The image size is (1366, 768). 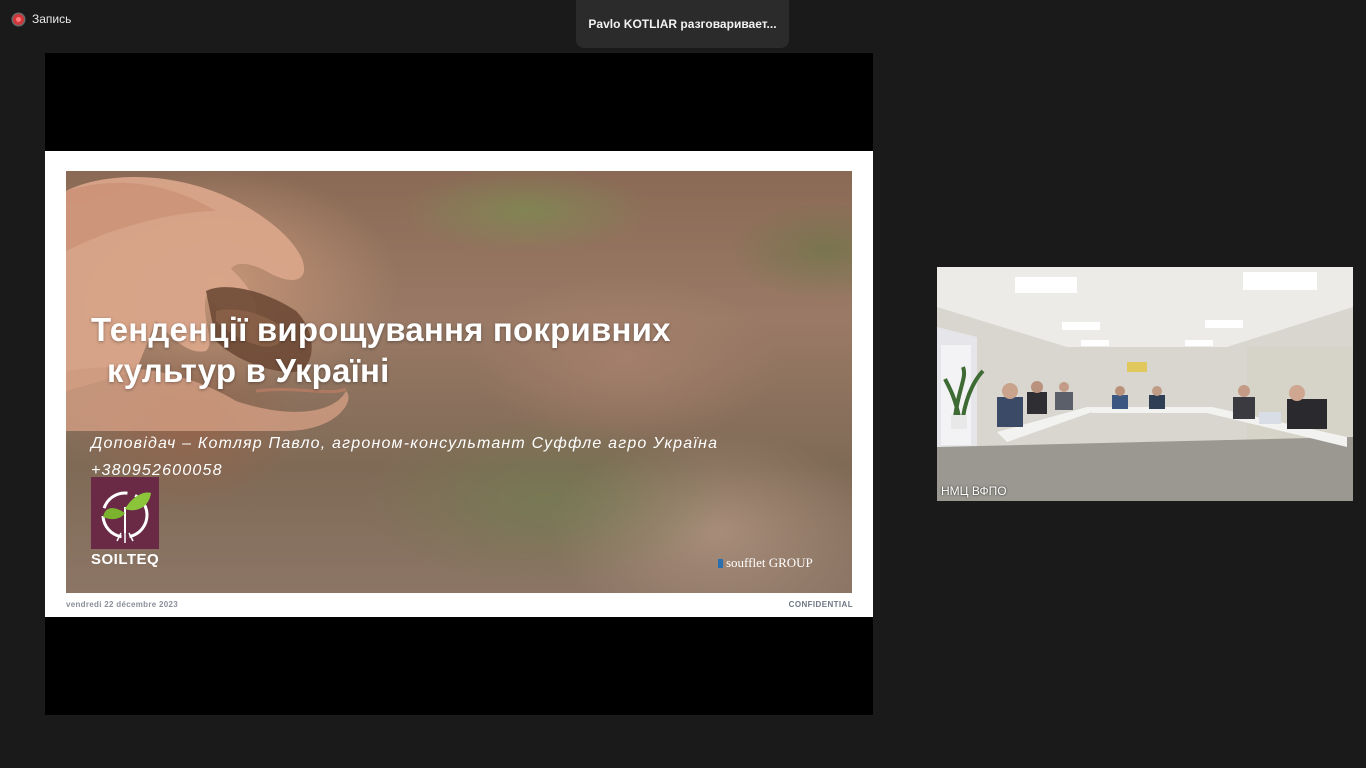 I want to click on participant-video-tile: НМЦ ВФПО, so click(x=1145, y=384).